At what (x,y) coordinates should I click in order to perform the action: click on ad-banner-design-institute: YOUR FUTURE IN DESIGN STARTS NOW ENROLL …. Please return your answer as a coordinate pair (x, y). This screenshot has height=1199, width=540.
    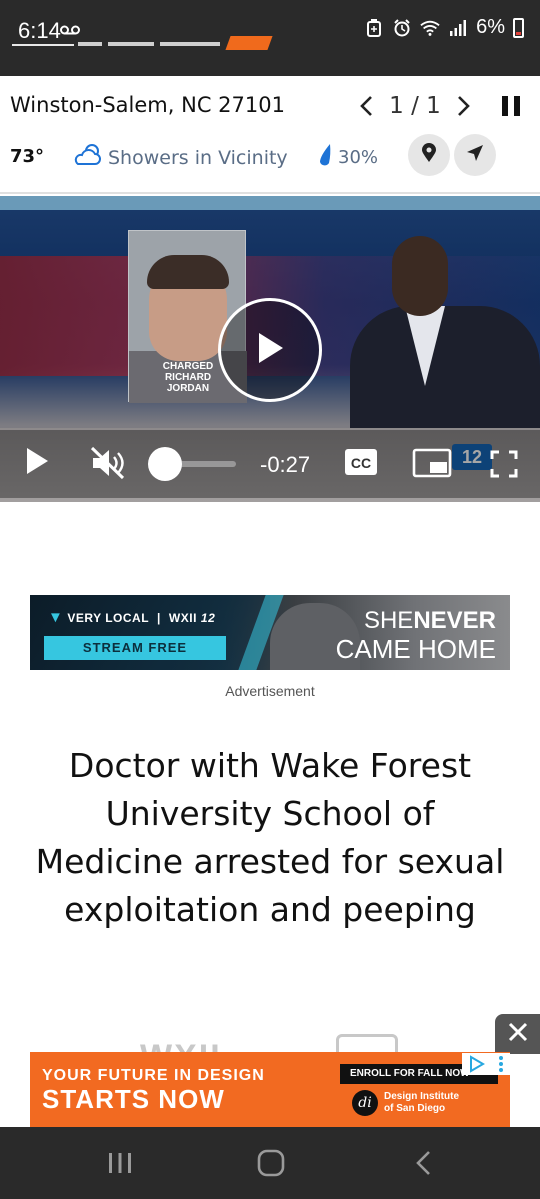
    Looking at the image, I should click on (270, 1089).